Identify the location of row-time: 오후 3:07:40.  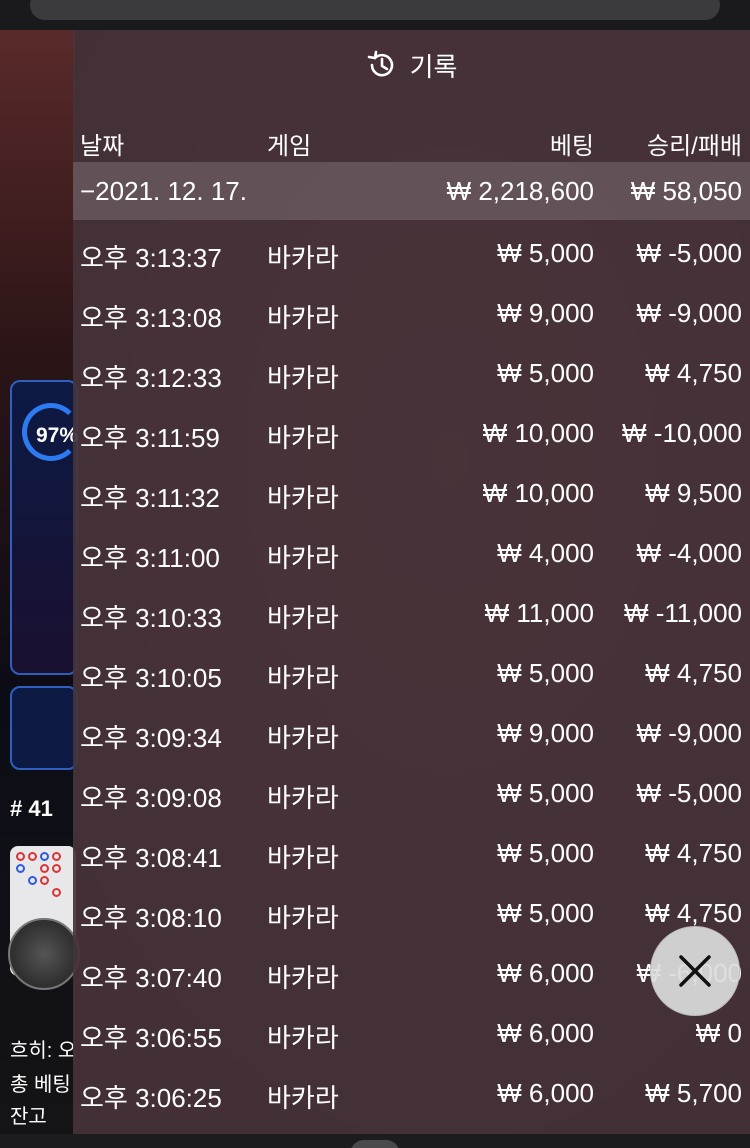
(151, 978).